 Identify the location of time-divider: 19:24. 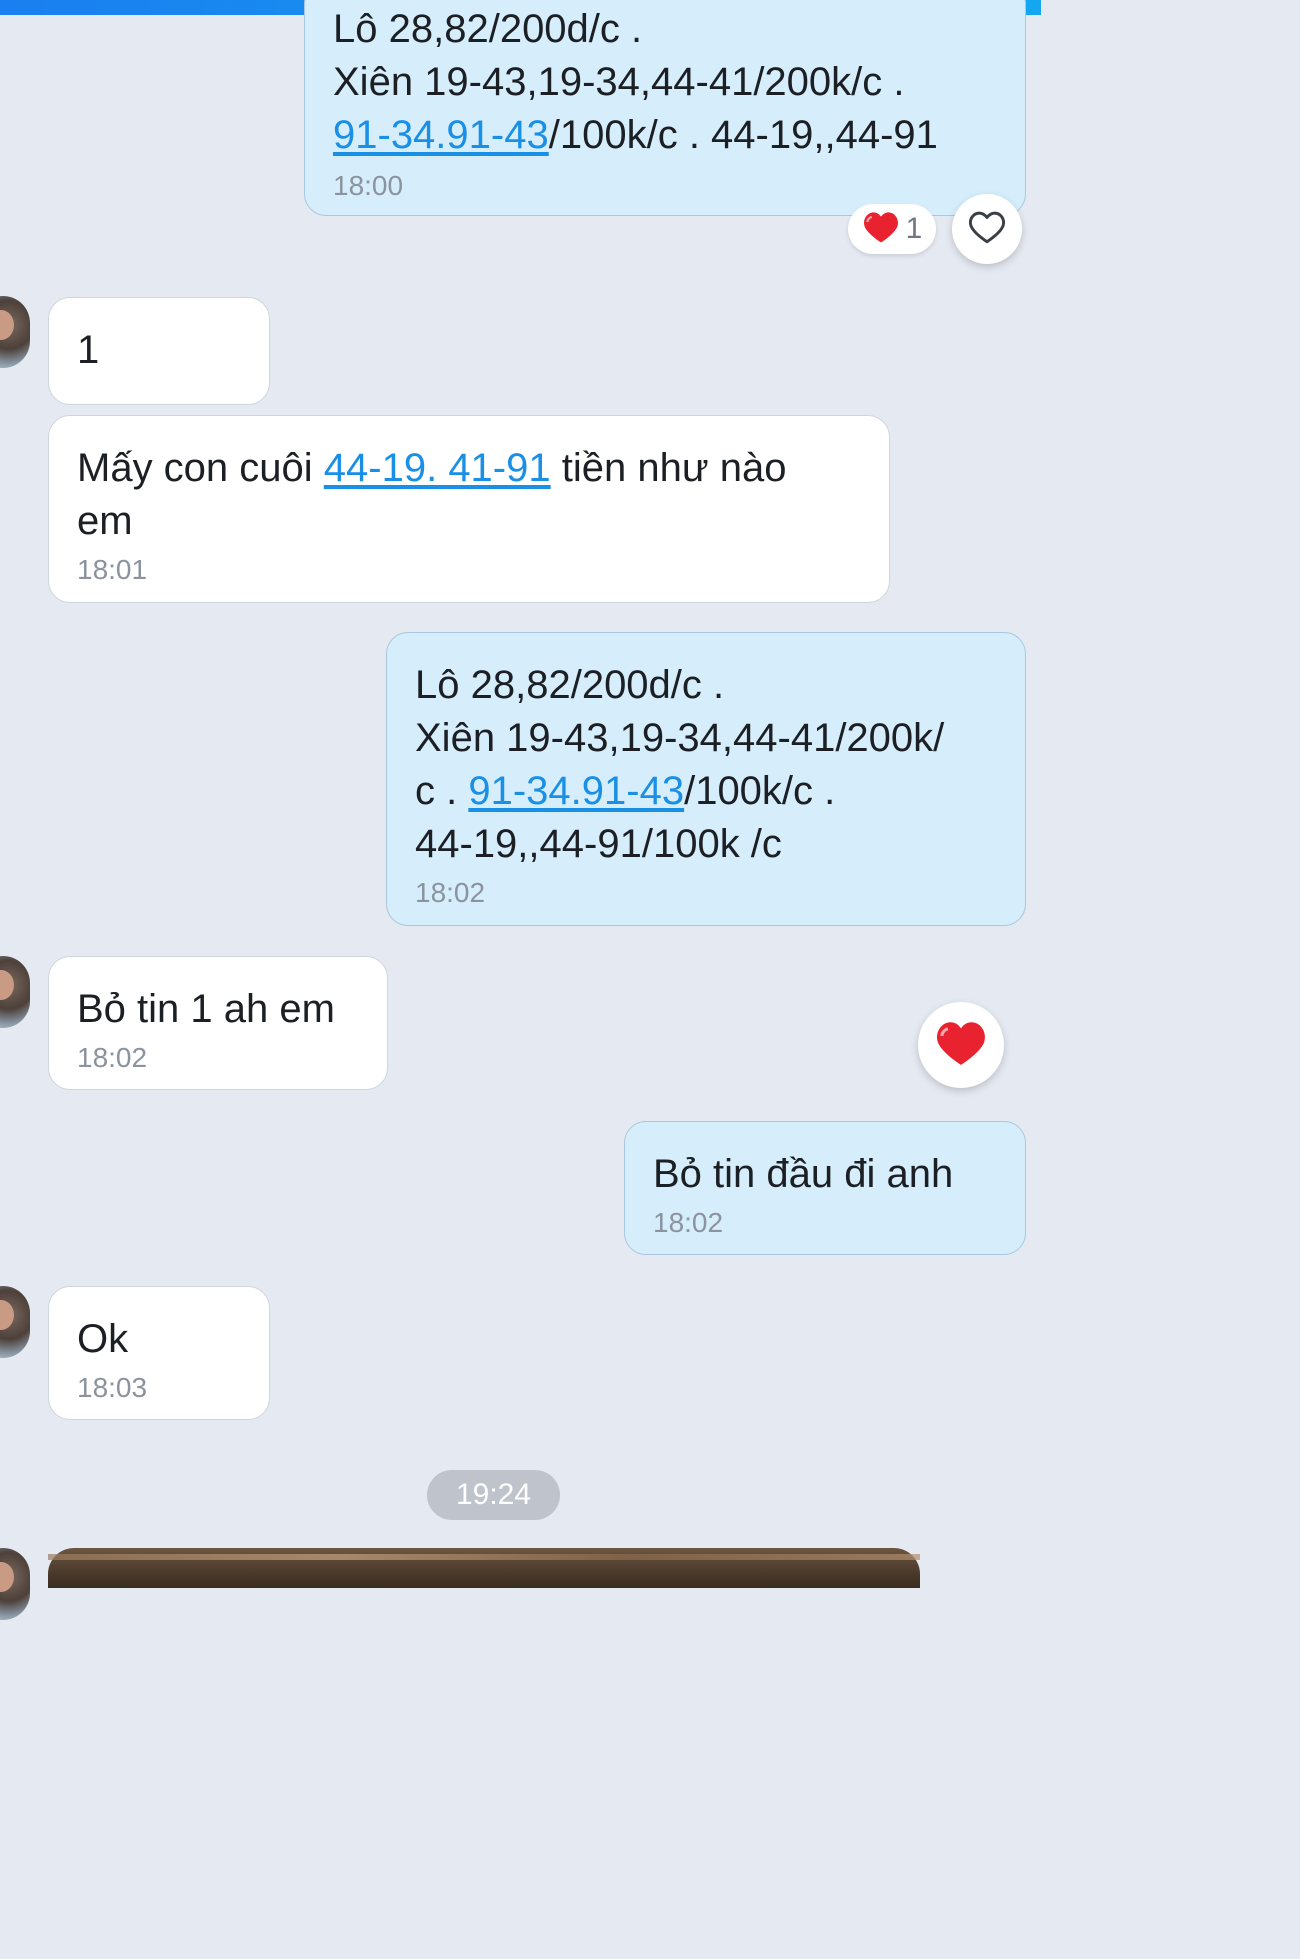
(493, 1495).